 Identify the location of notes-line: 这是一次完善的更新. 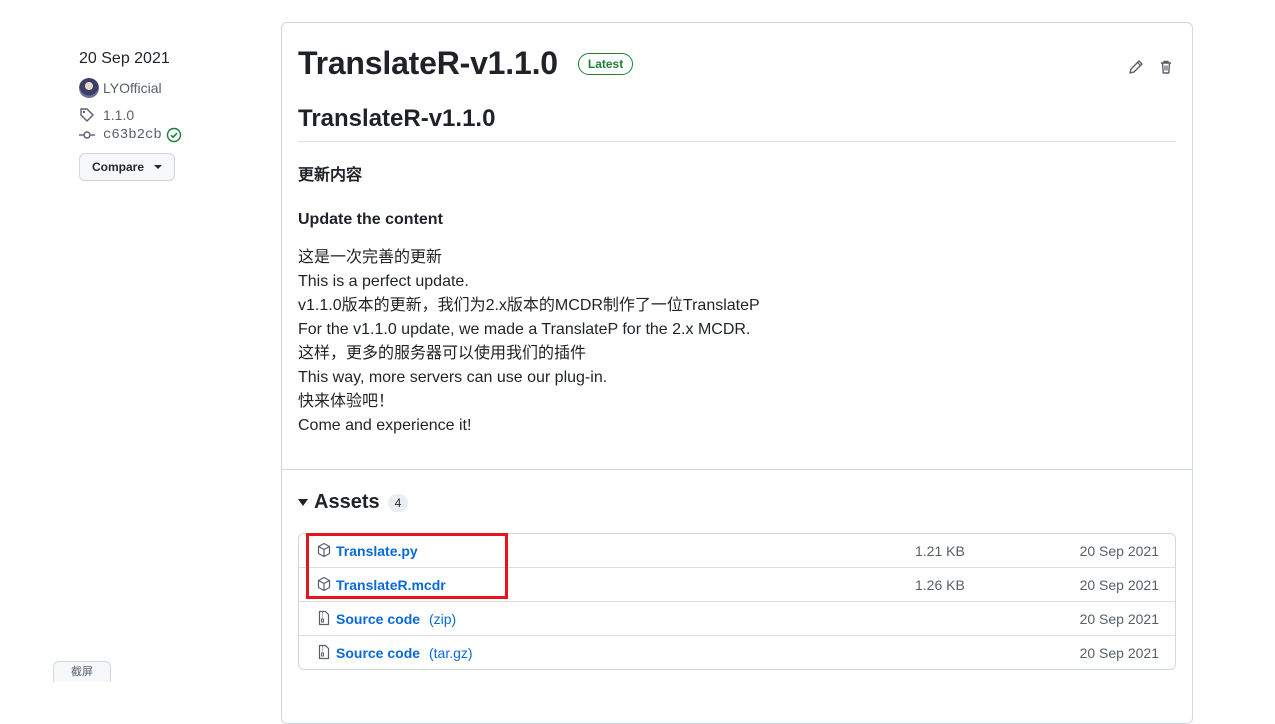
(370, 257).